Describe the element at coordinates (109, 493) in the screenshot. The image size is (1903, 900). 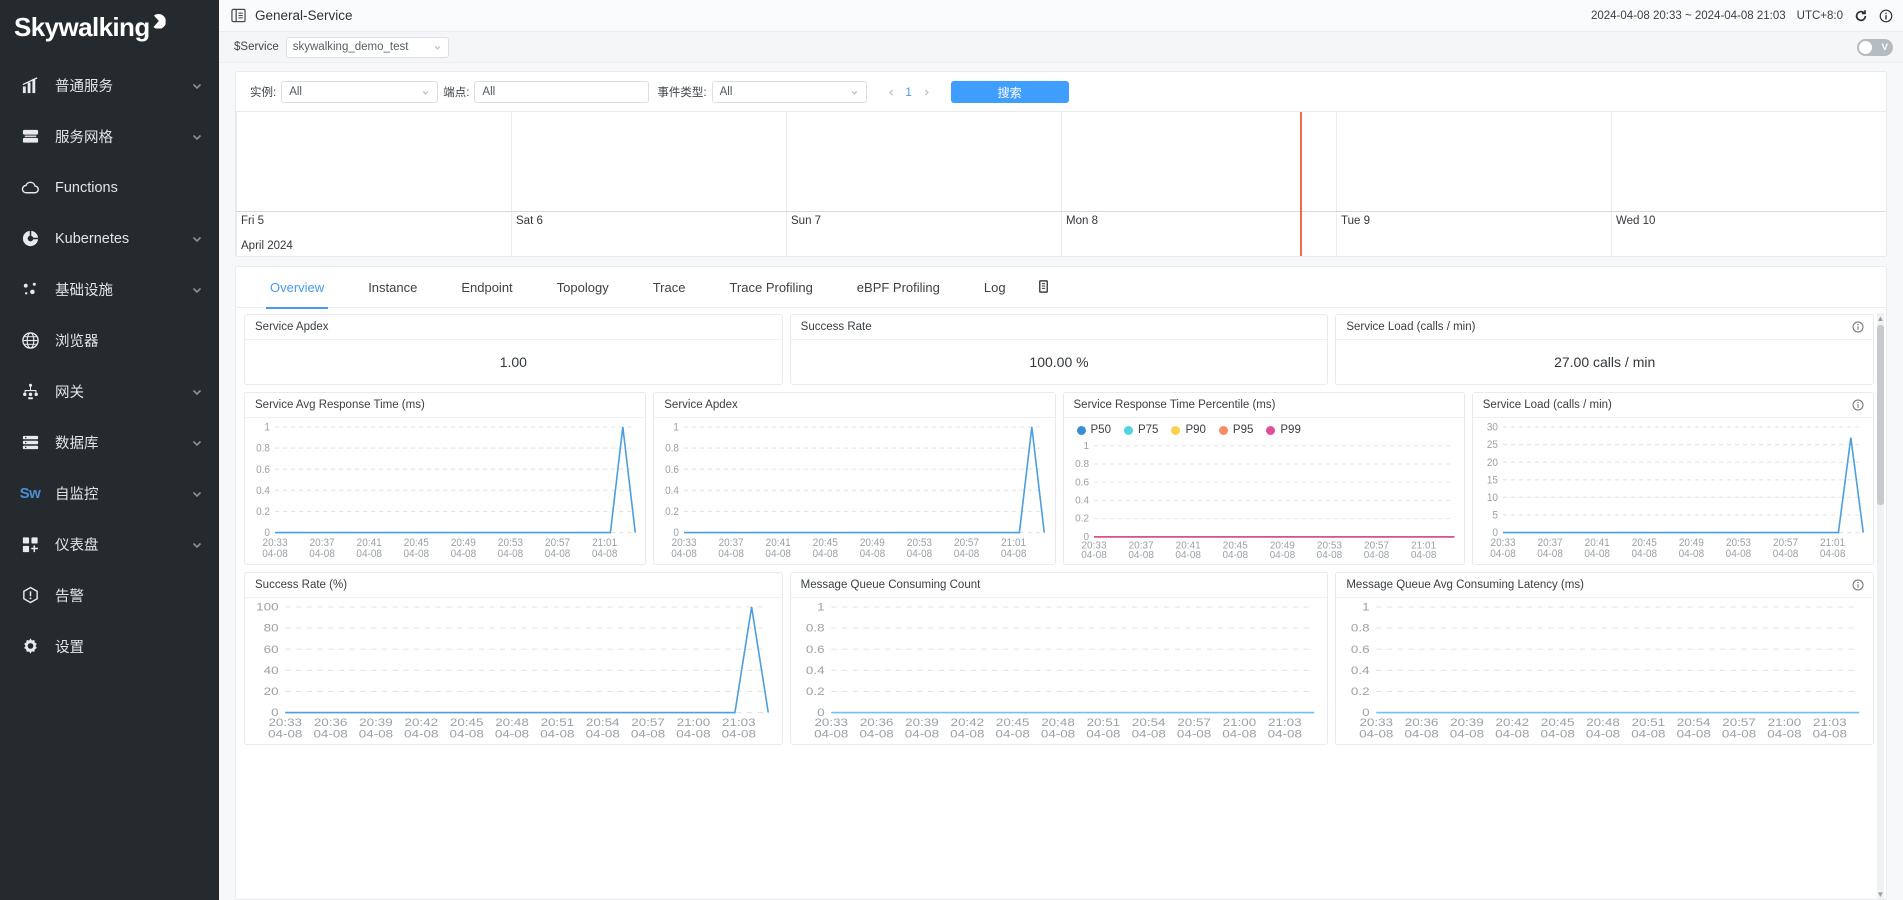
I see `sidebar-item-自监控: Sw 自监控` at that location.